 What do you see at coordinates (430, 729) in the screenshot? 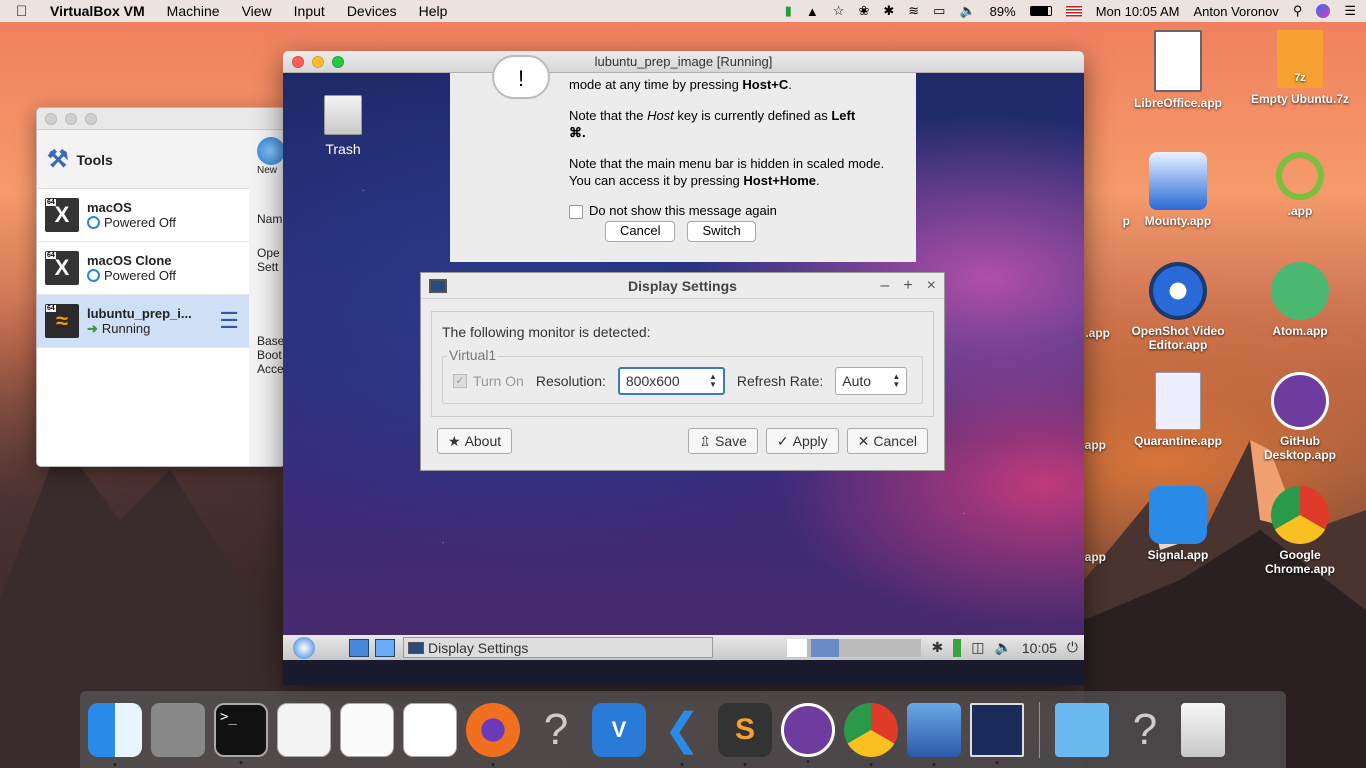
I see `notes-icon` at bounding box center [430, 729].